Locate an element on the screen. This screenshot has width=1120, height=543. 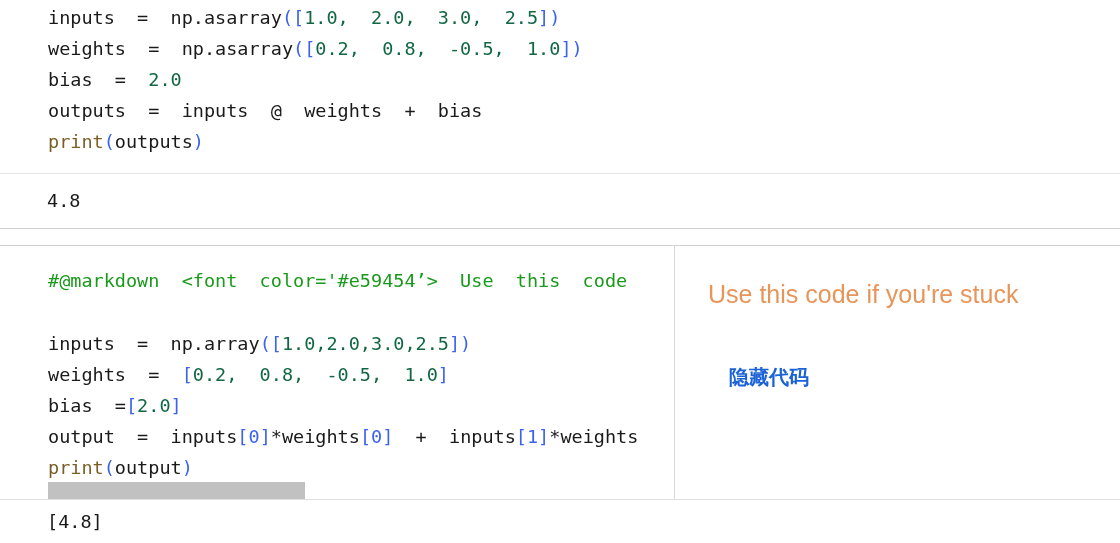
code-line: outputs = inputs @ weights + bias is located at coordinates (265, 111).